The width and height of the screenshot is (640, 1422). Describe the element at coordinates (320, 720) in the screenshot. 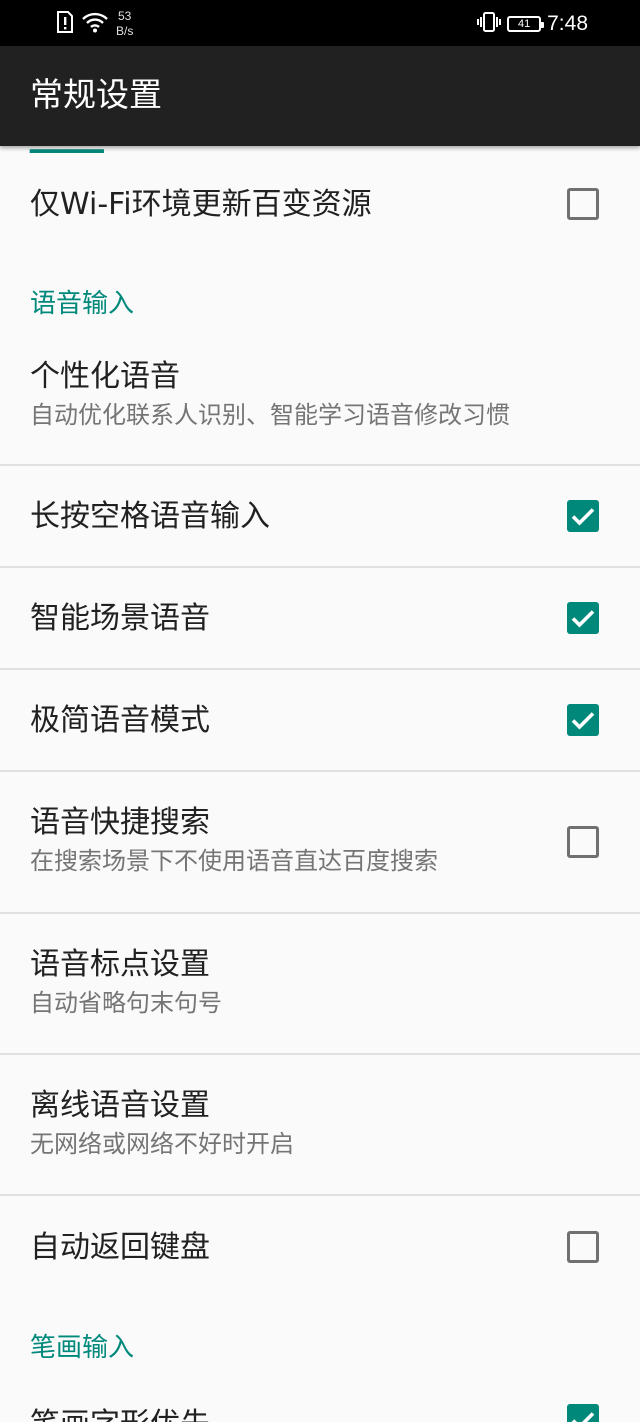

I see `setting-minimal-mode: 极简语音模式` at that location.